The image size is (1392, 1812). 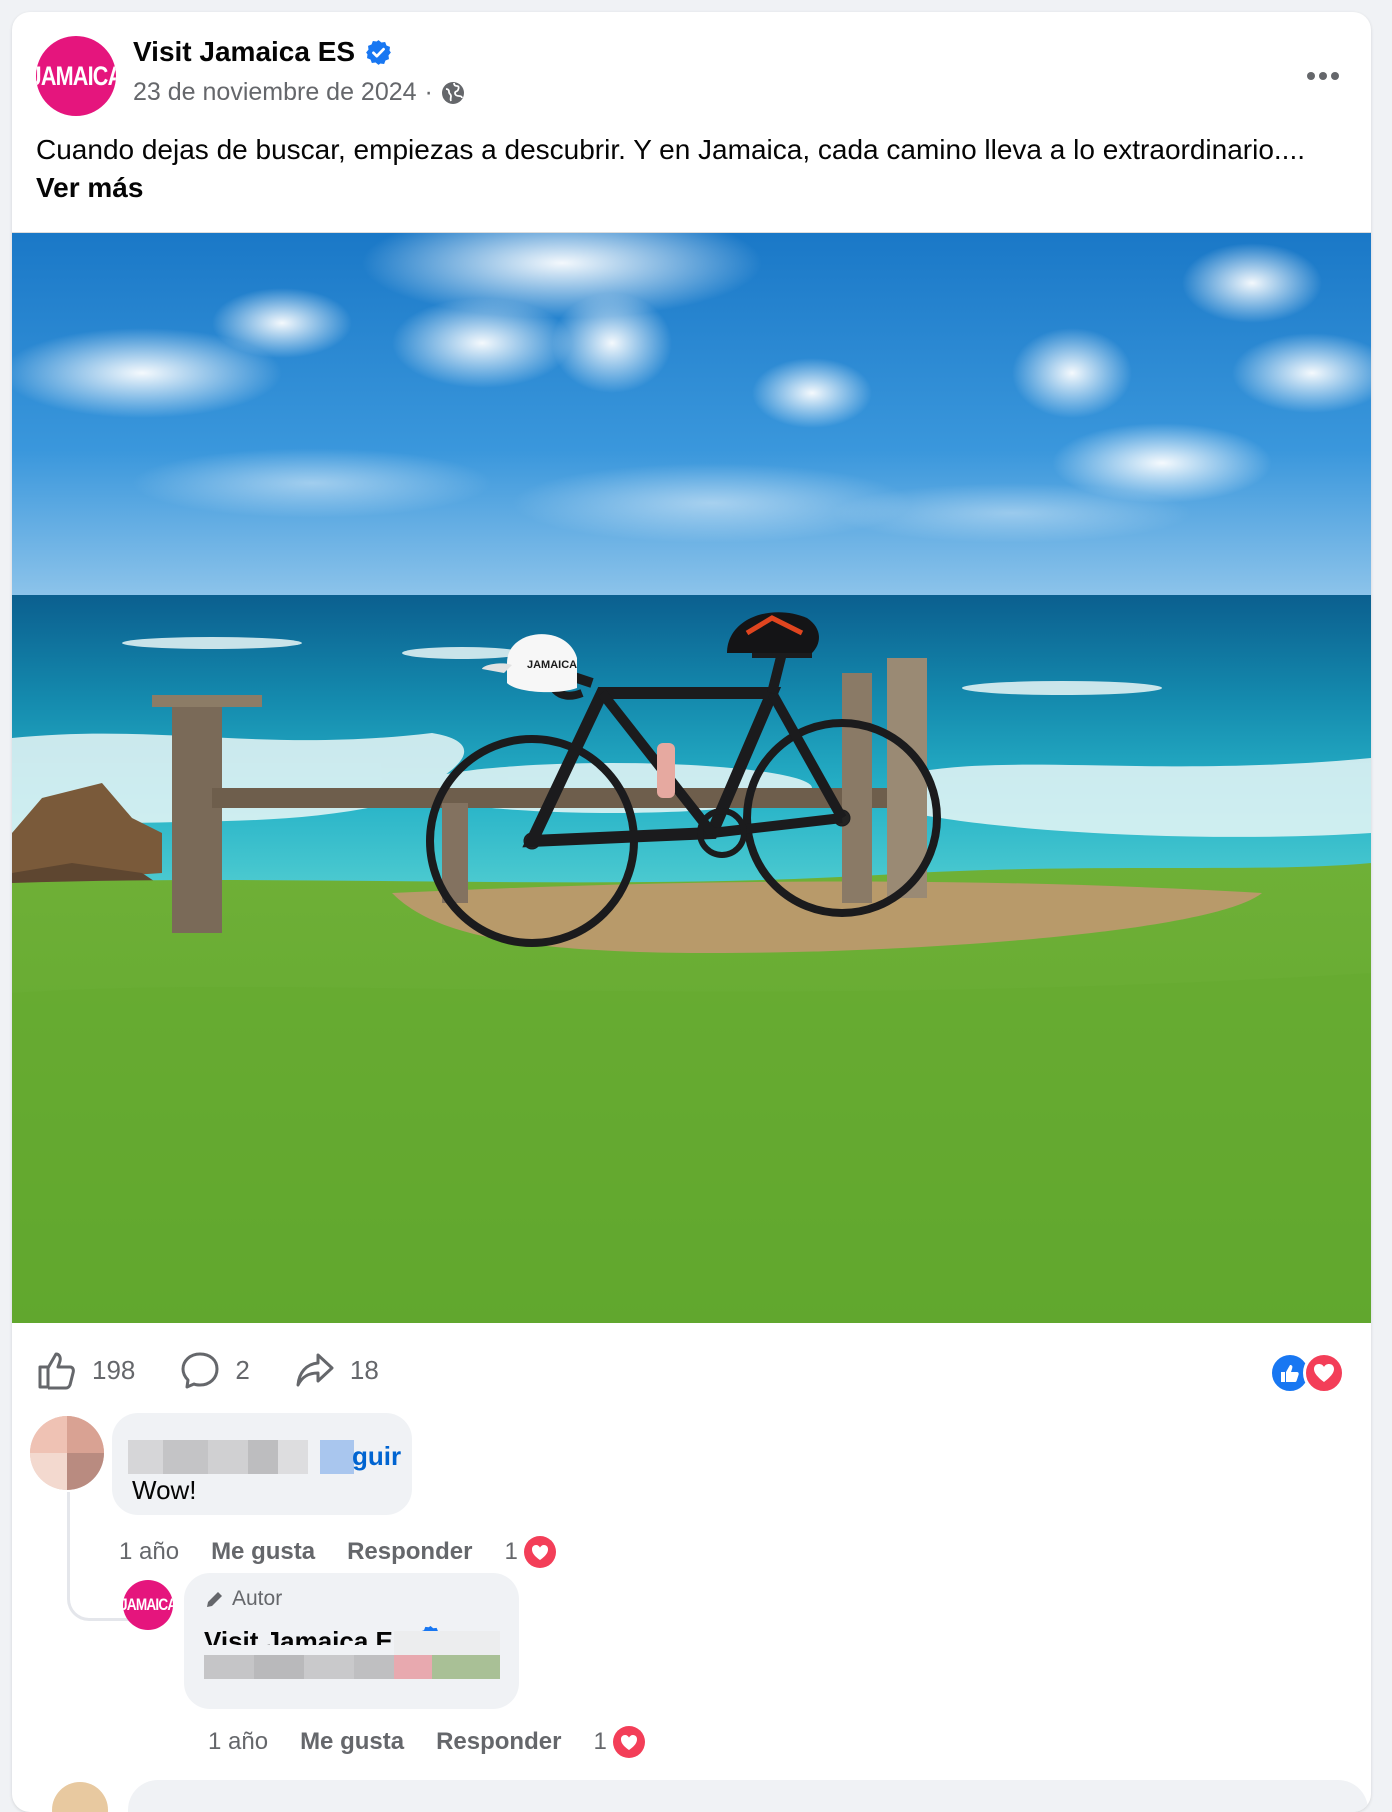 I want to click on reply-author-avatar: JAMAICA, so click(x=148, y=1605).